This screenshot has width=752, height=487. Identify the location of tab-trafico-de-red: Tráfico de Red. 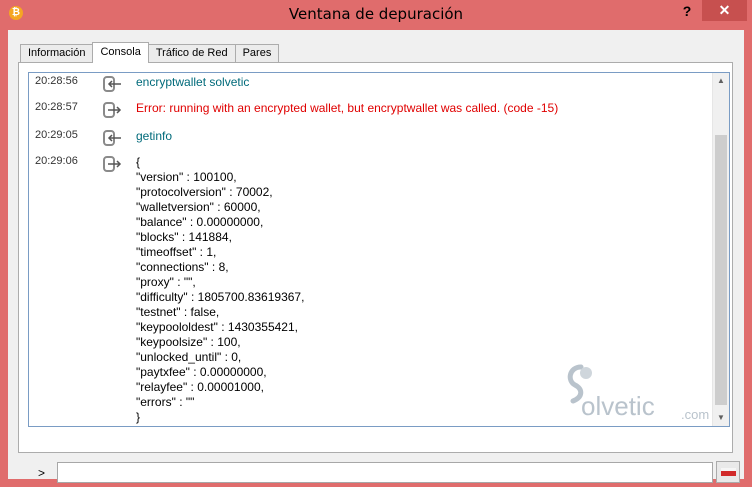
(191, 53).